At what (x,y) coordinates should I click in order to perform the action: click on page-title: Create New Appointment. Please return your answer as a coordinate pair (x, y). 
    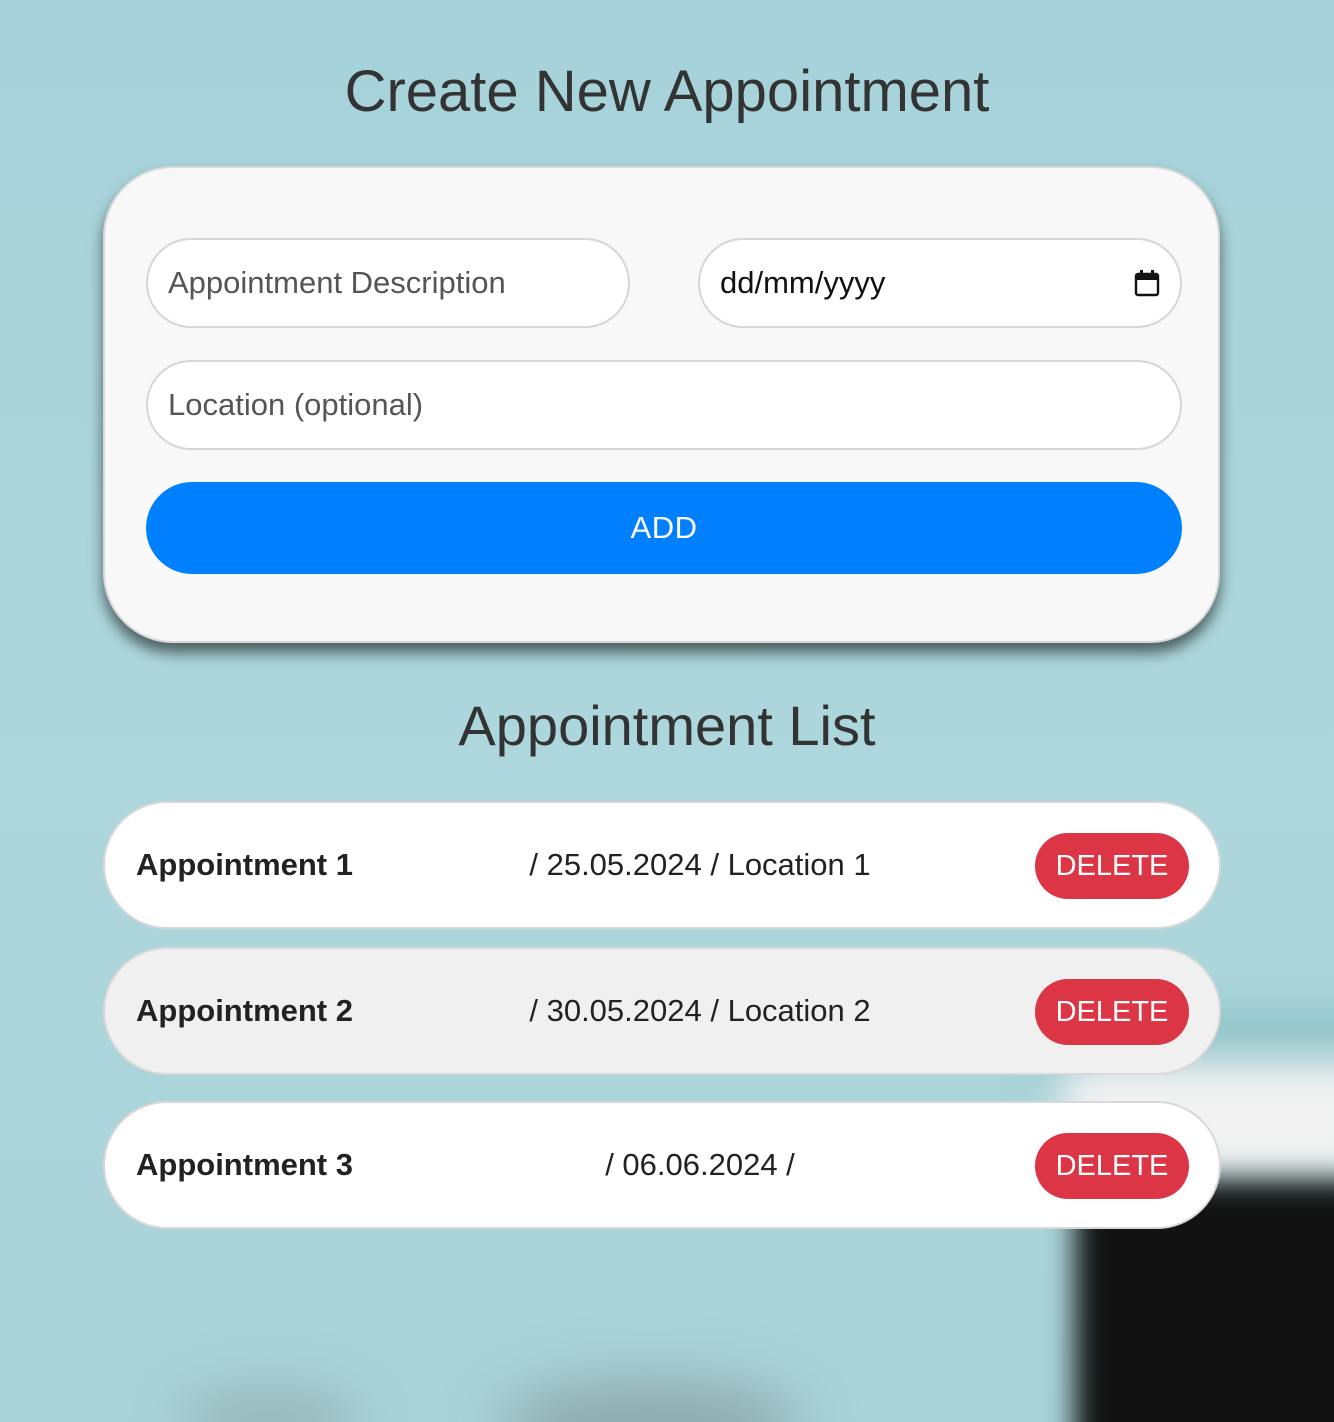
    Looking at the image, I should click on (667, 91).